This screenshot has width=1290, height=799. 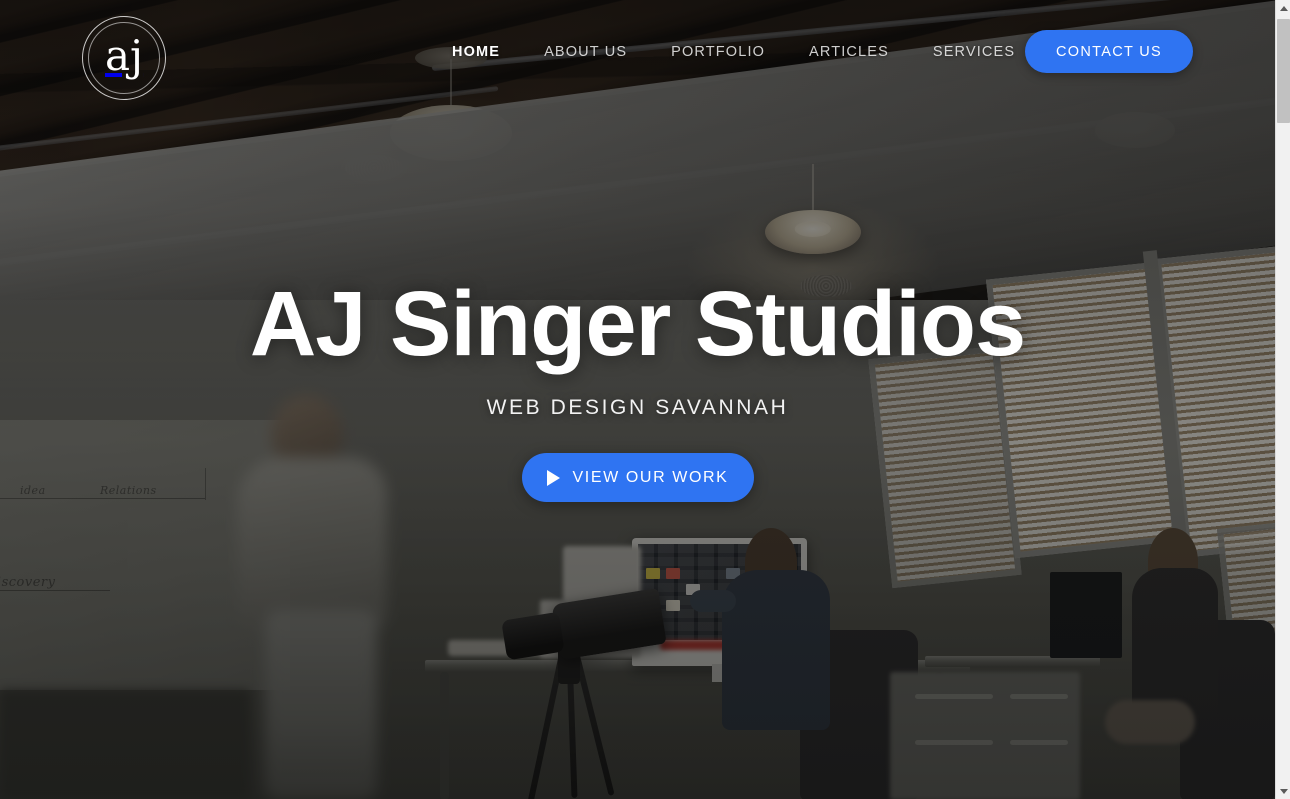 What do you see at coordinates (849, 52) in the screenshot?
I see `nav-link-articles: ARTICLES` at bounding box center [849, 52].